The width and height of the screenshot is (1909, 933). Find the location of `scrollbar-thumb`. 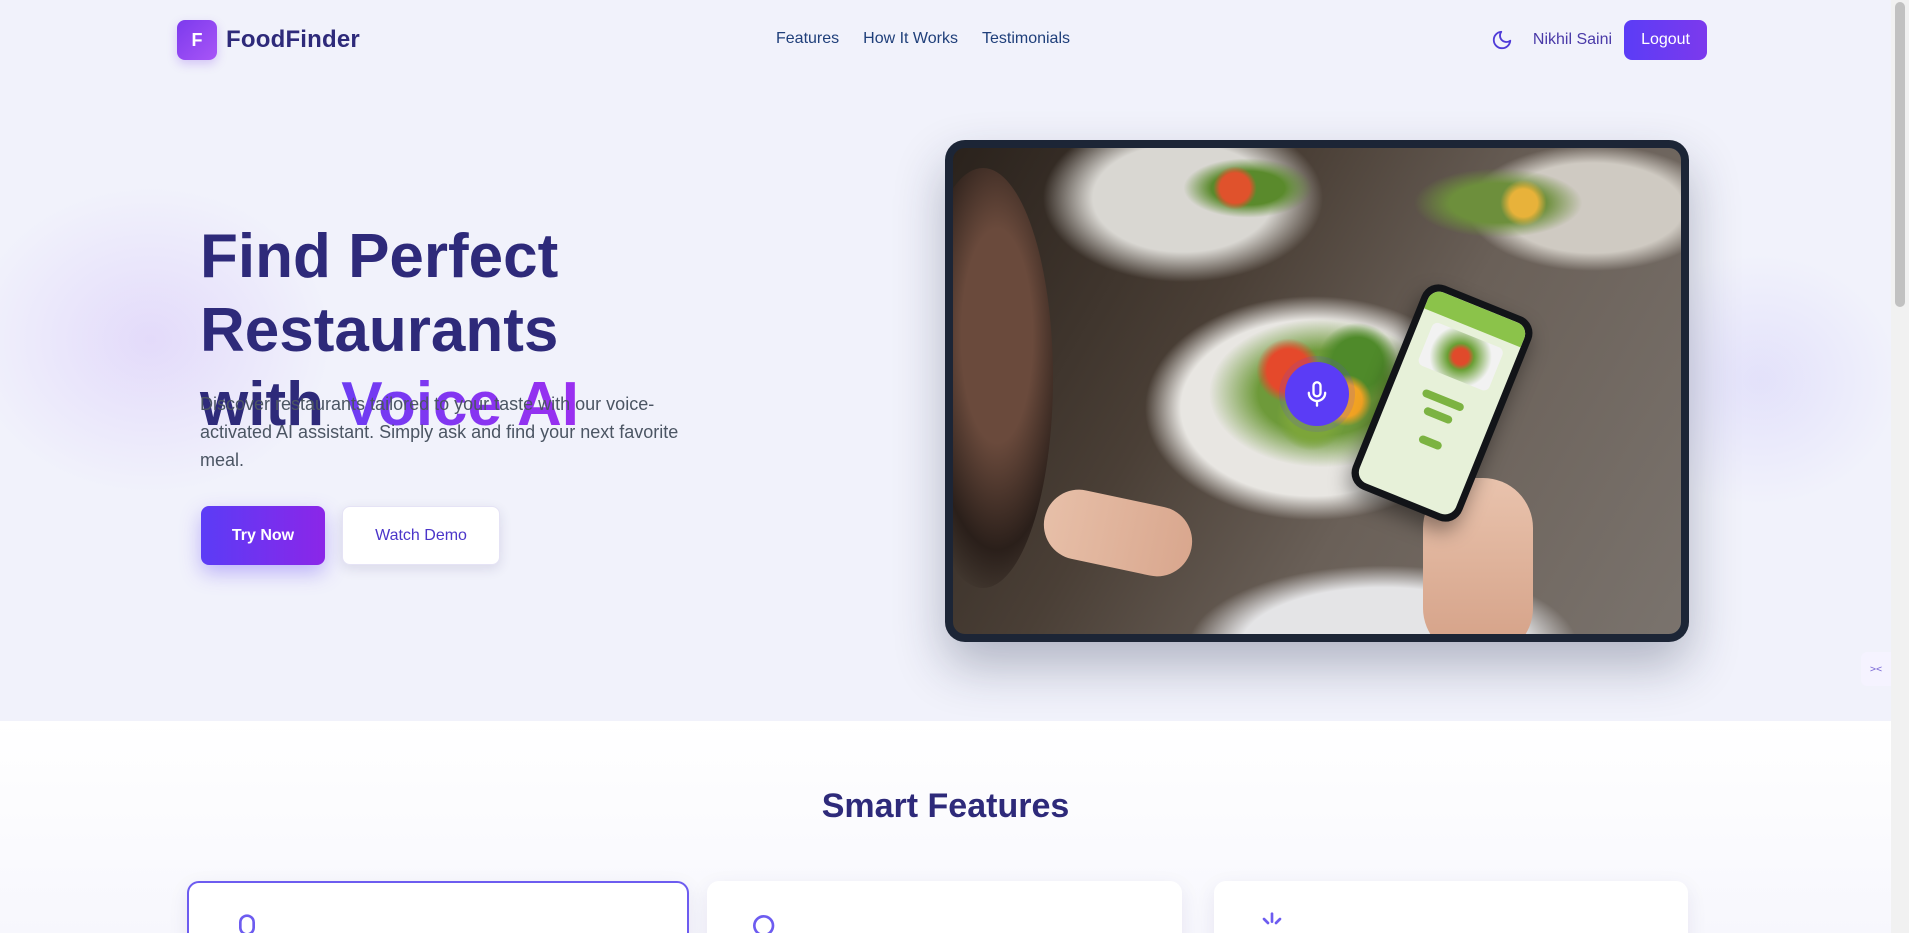

scrollbar-thumb is located at coordinates (1900, 154).